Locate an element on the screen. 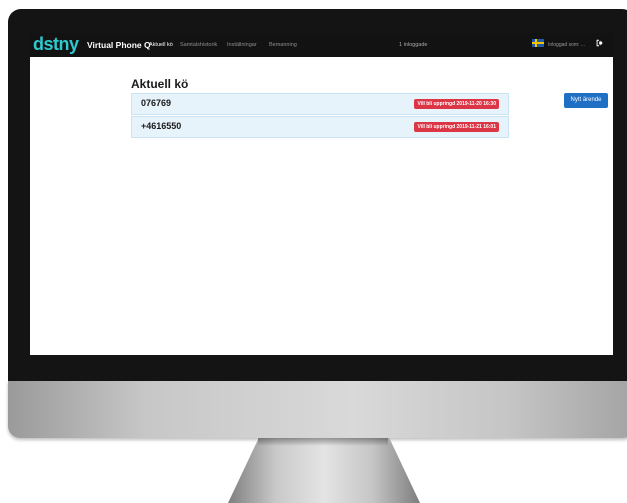 This screenshot has height=503, width=627. page-title: Aktuell kö is located at coordinates (160, 84).